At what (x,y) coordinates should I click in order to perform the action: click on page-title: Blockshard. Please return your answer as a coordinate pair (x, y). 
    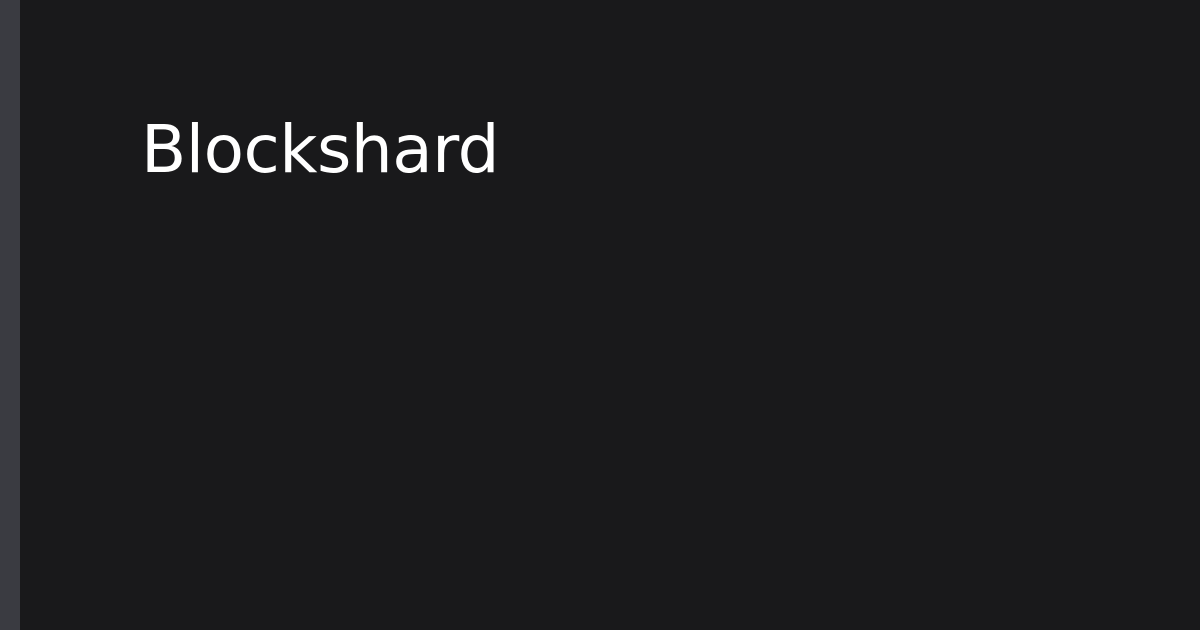
    Looking at the image, I should click on (320, 149).